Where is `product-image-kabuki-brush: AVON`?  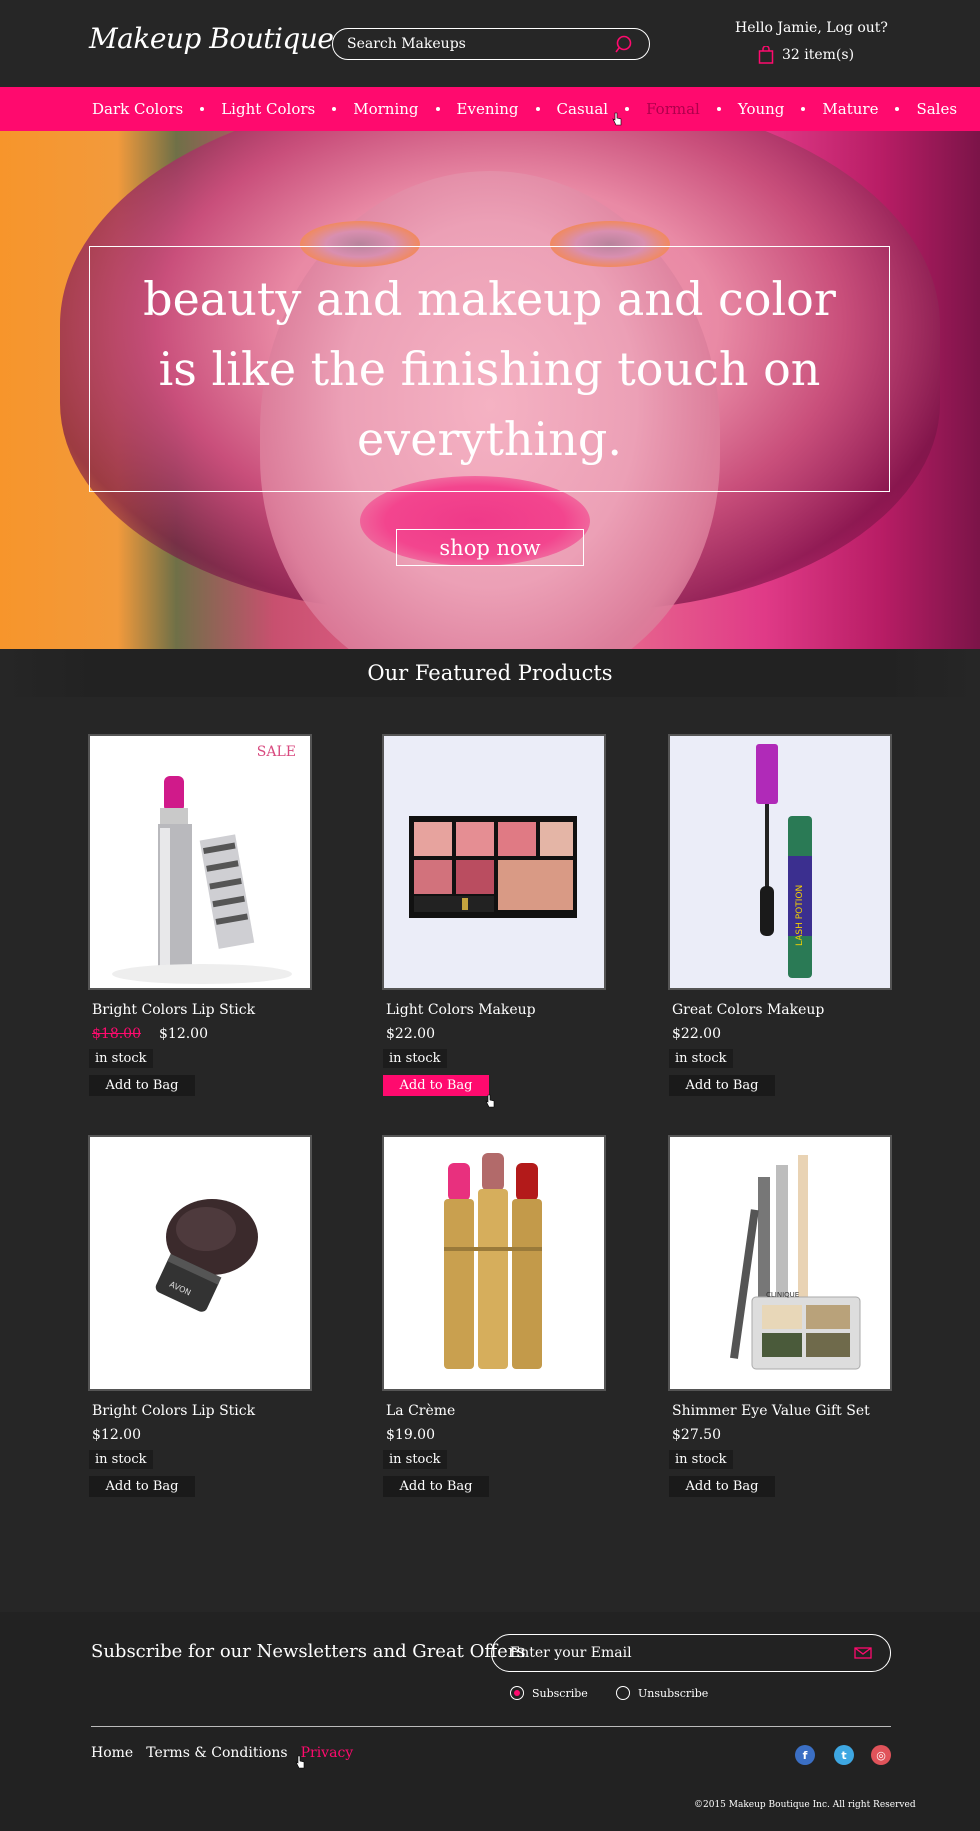 product-image-kabuki-brush: AVON is located at coordinates (200, 1263).